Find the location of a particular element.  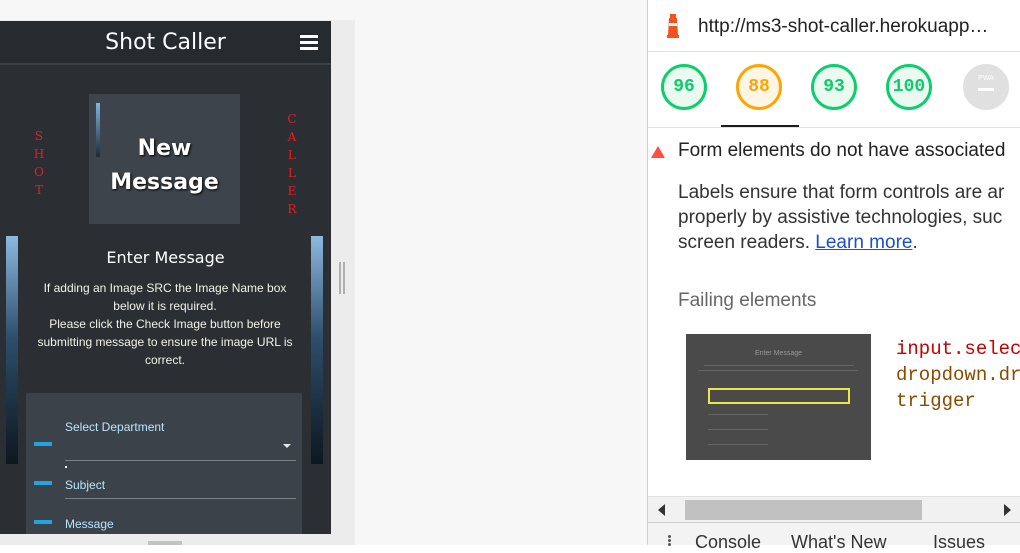

subject-input is located at coordinates (180, 498).